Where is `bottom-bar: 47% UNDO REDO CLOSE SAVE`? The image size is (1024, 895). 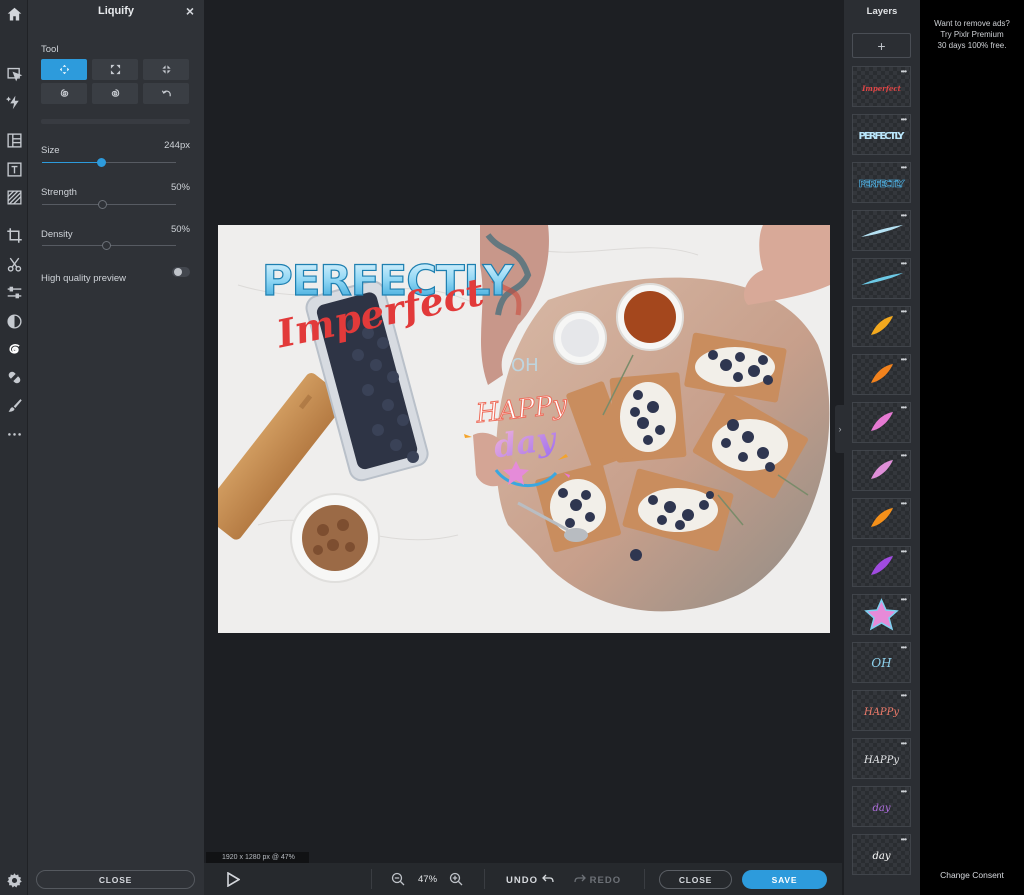 bottom-bar: 47% UNDO REDO CLOSE SAVE is located at coordinates (523, 879).